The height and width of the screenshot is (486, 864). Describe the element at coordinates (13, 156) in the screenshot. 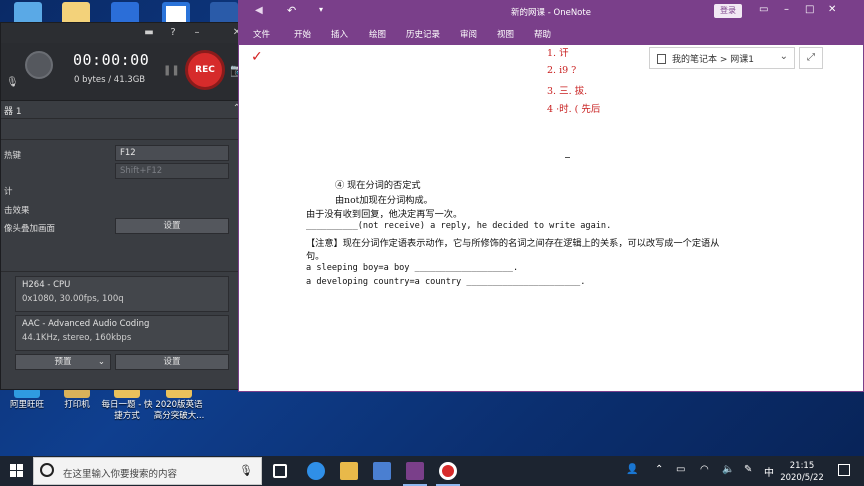

I see `hotkey-label: 热键` at that location.